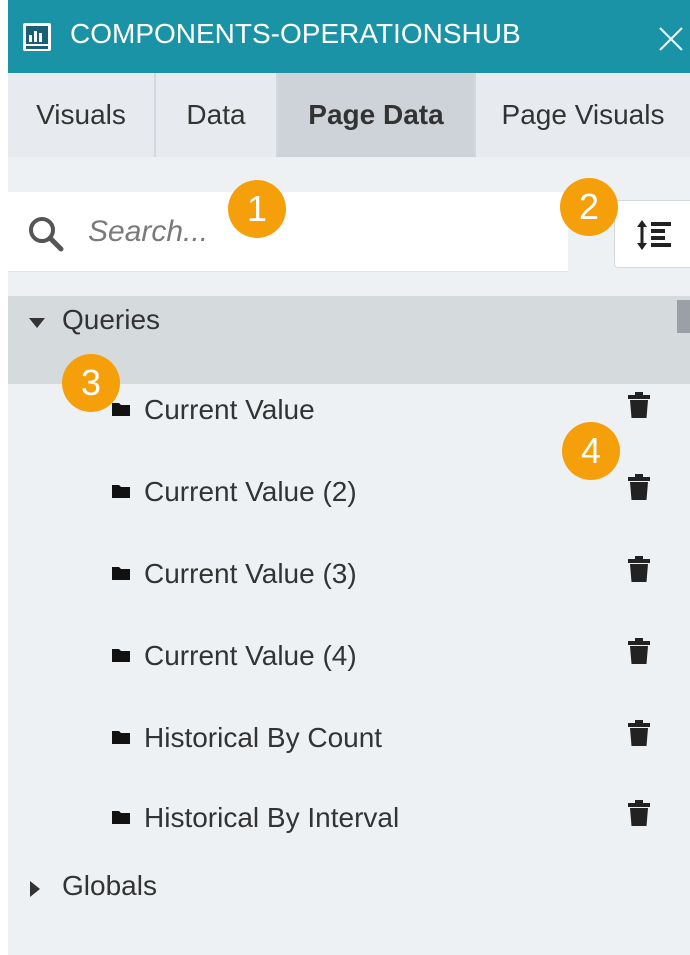 This screenshot has height=955, width=690. What do you see at coordinates (37, 323) in the screenshot?
I see `caret-down-icon` at bounding box center [37, 323].